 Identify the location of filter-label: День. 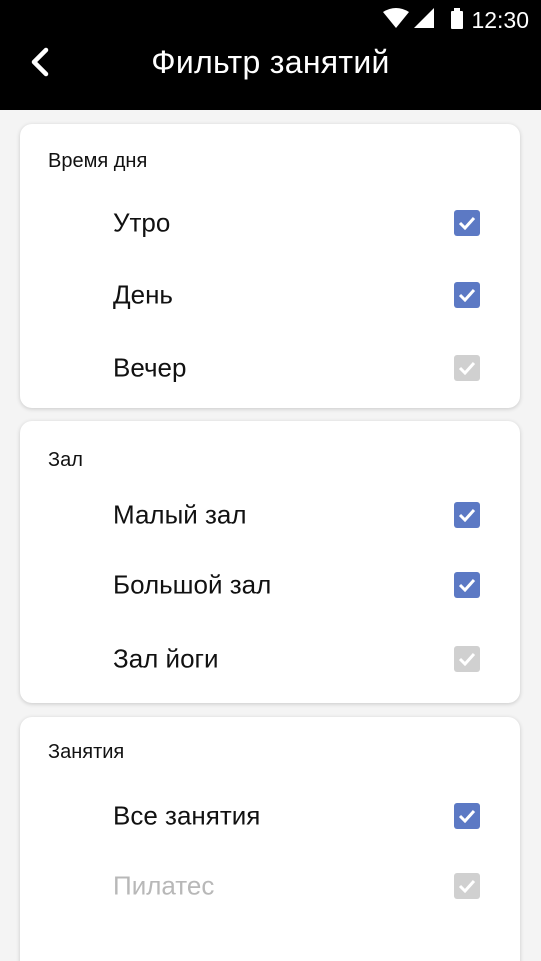
(143, 294).